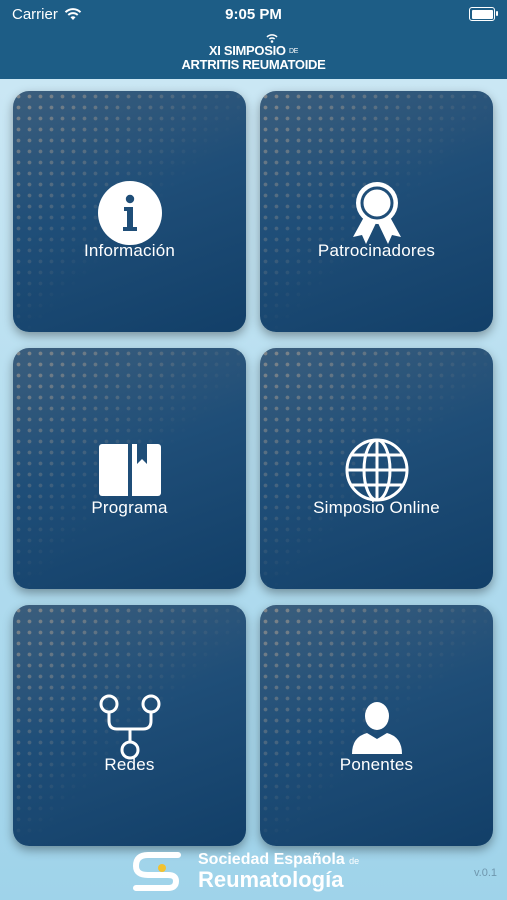 This screenshot has height=900, width=507. I want to click on tile-label: Simposio Online, so click(376, 507).